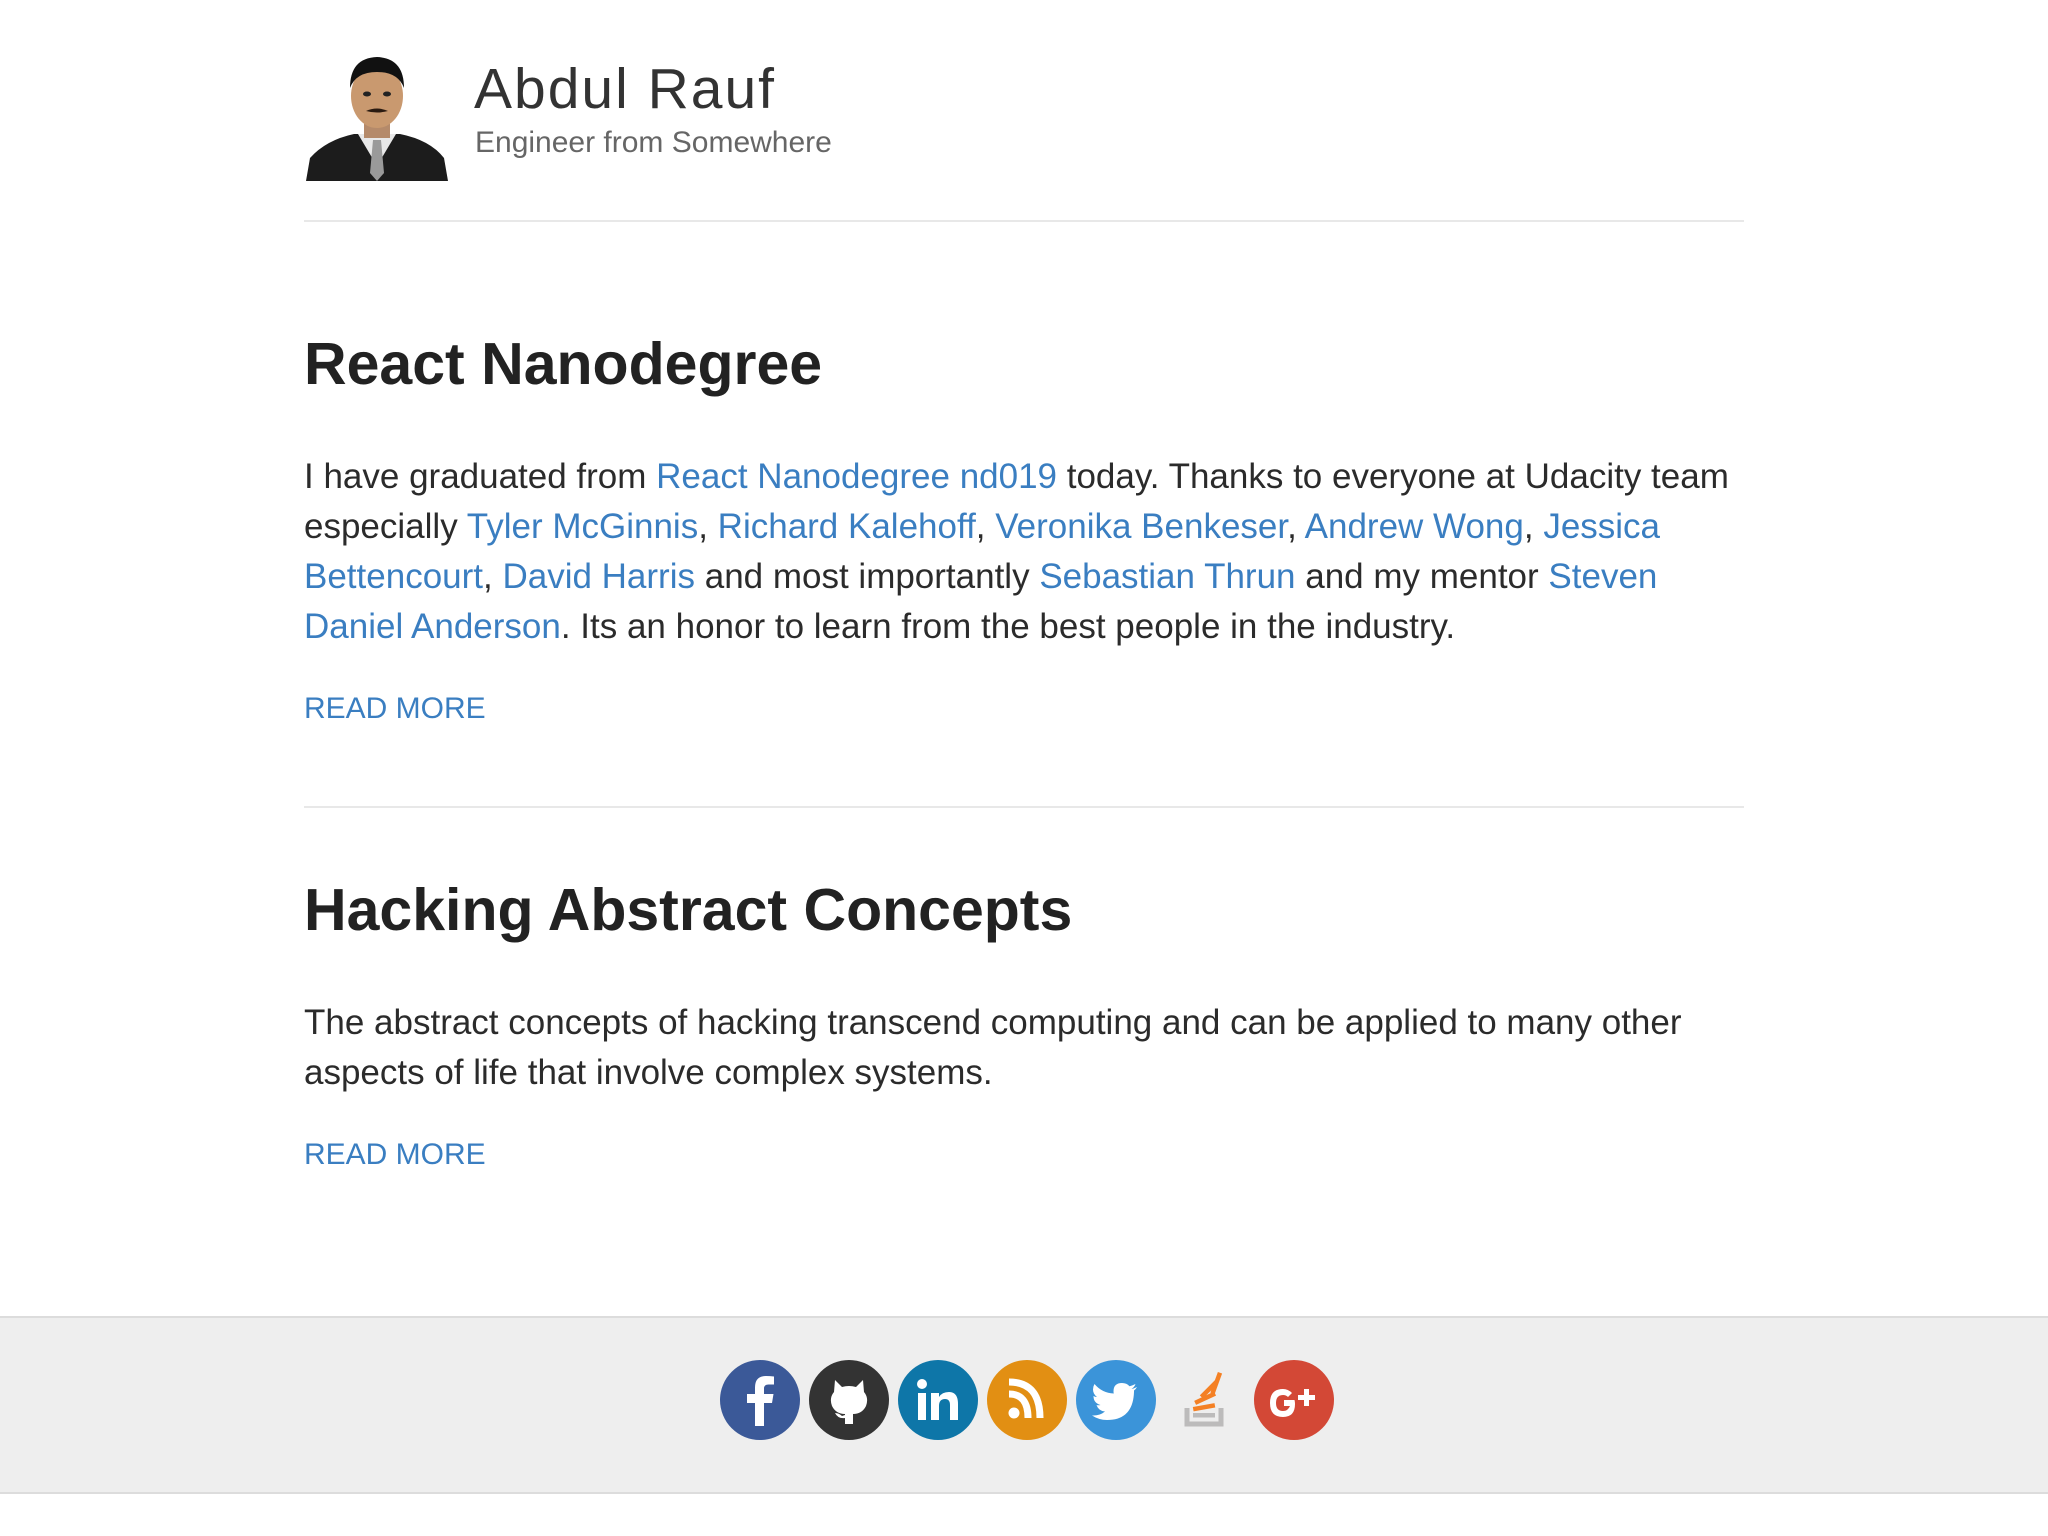 This screenshot has width=2048, height=1536. What do you see at coordinates (847, 526) in the screenshot?
I see `link-richard-kalehoff: Richard Kalehoff` at bounding box center [847, 526].